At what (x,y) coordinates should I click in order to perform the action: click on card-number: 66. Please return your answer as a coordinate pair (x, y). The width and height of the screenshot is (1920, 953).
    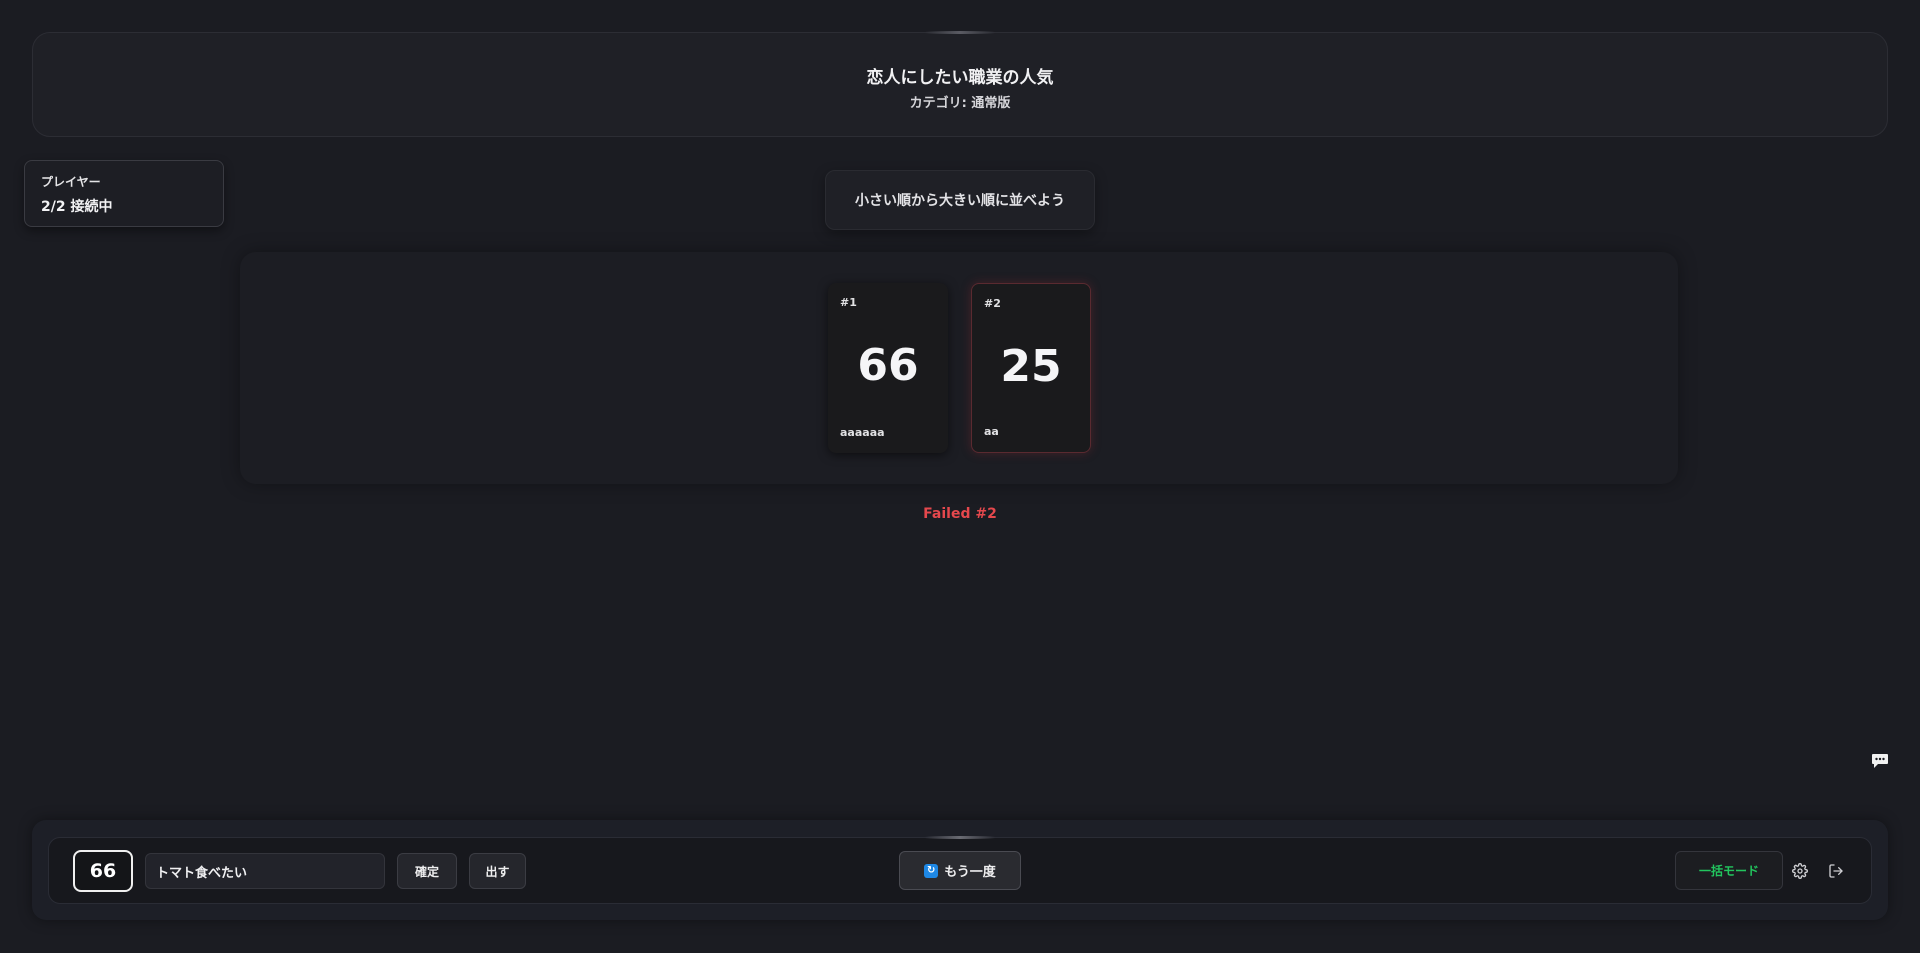
    Looking at the image, I should click on (888, 365).